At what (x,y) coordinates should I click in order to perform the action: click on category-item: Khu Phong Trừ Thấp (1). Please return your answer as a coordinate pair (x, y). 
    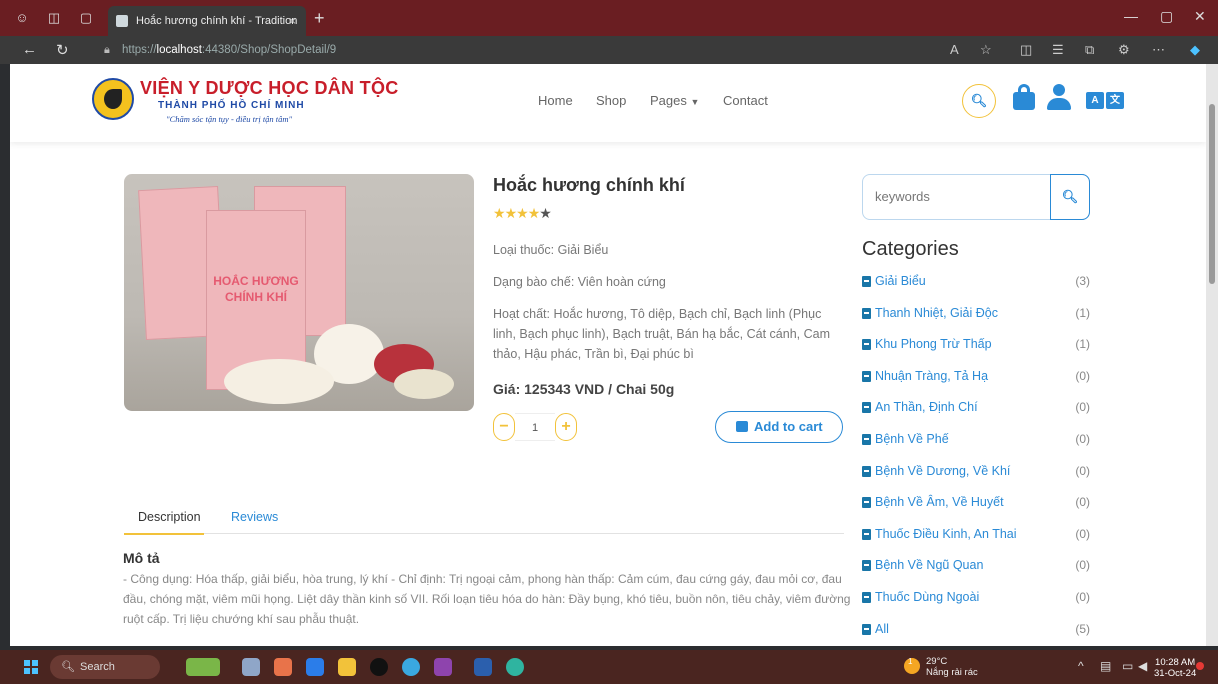
    Looking at the image, I should click on (976, 345).